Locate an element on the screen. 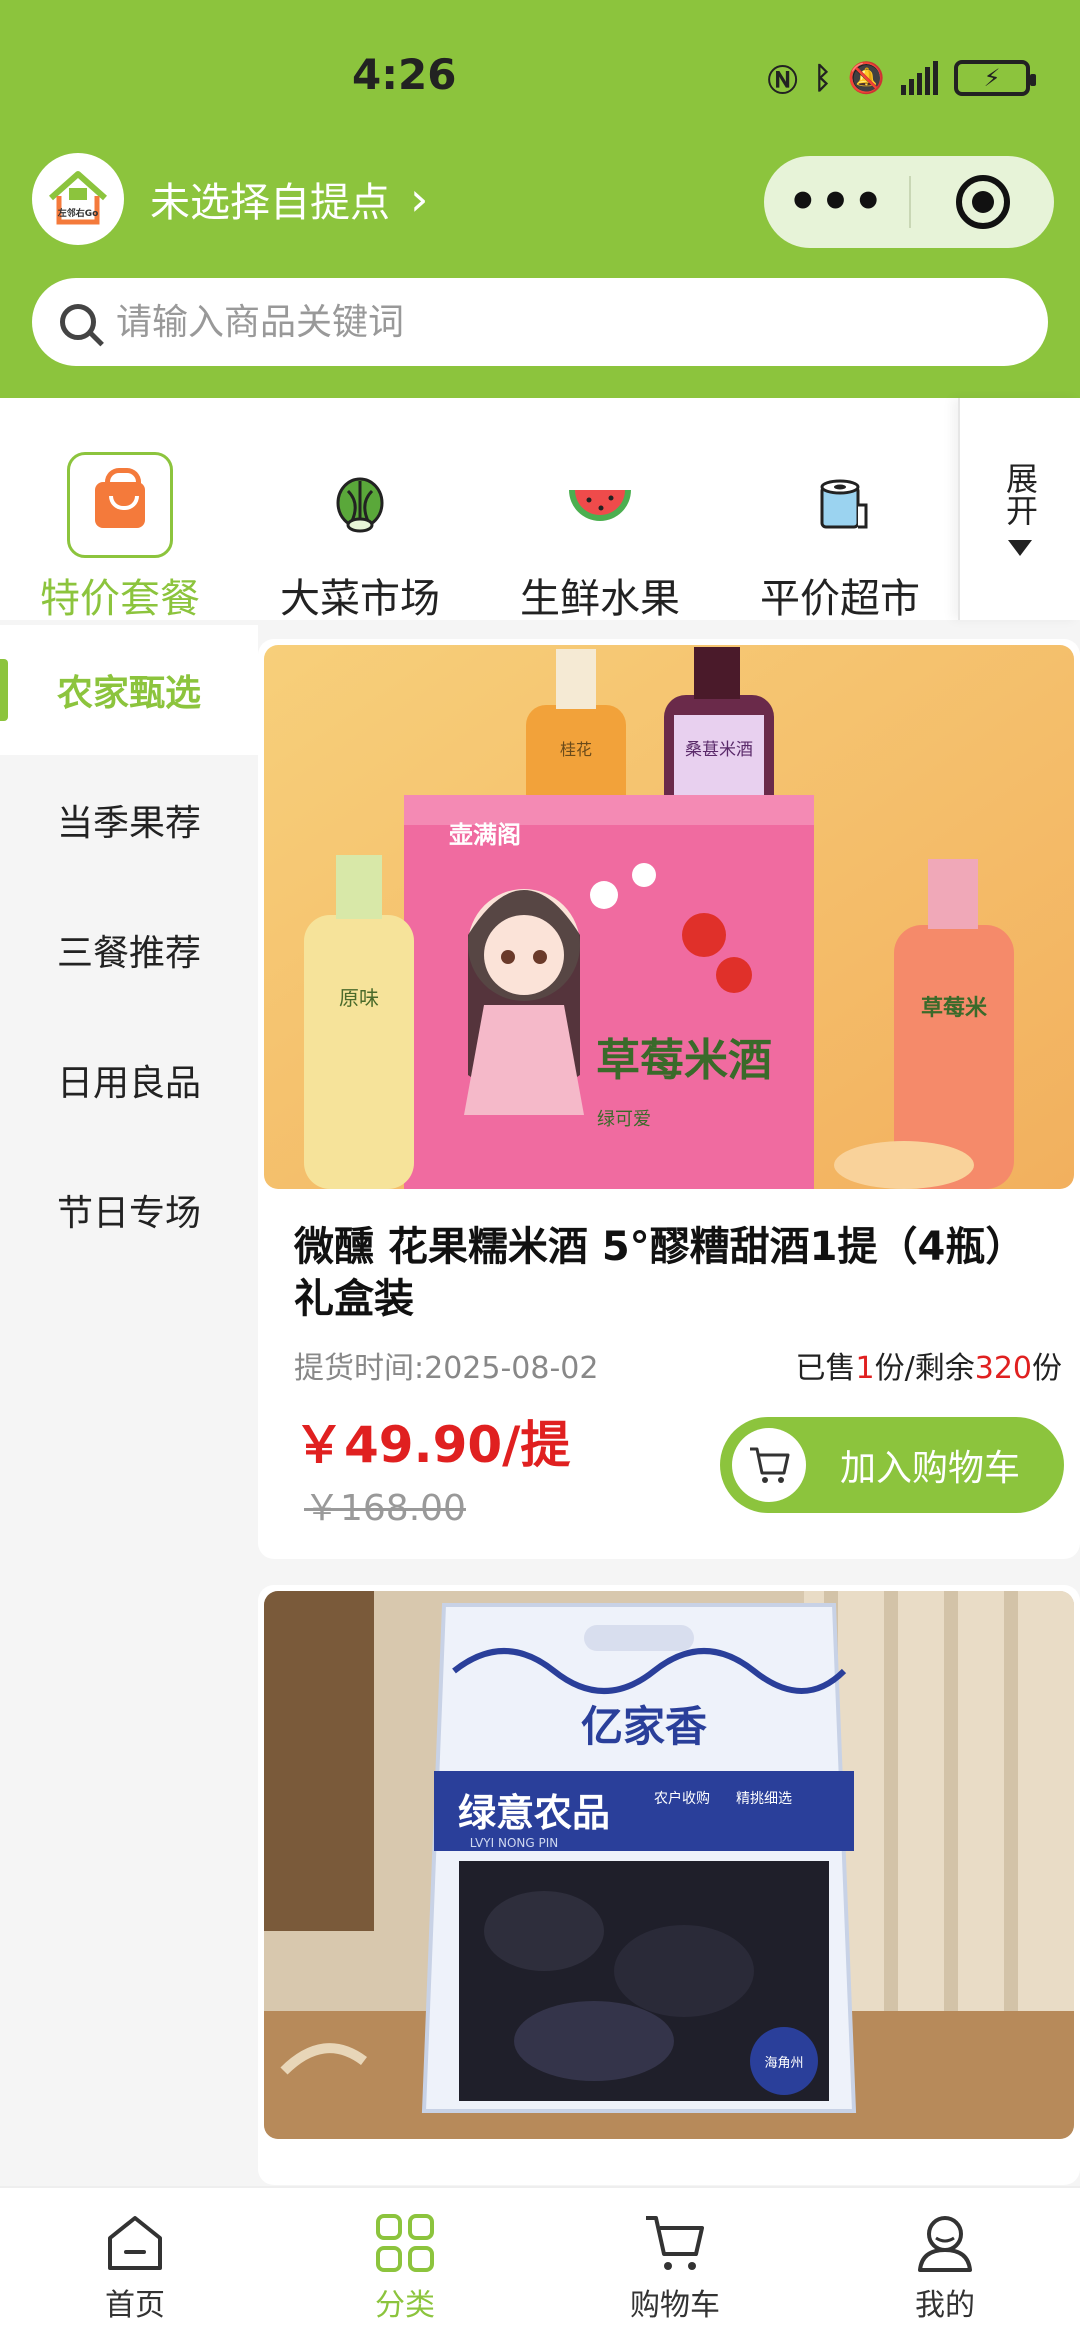 The height and width of the screenshot is (2340, 1080). sidebar-item-label: 农家甄选 is located at coordinates (128, 693).